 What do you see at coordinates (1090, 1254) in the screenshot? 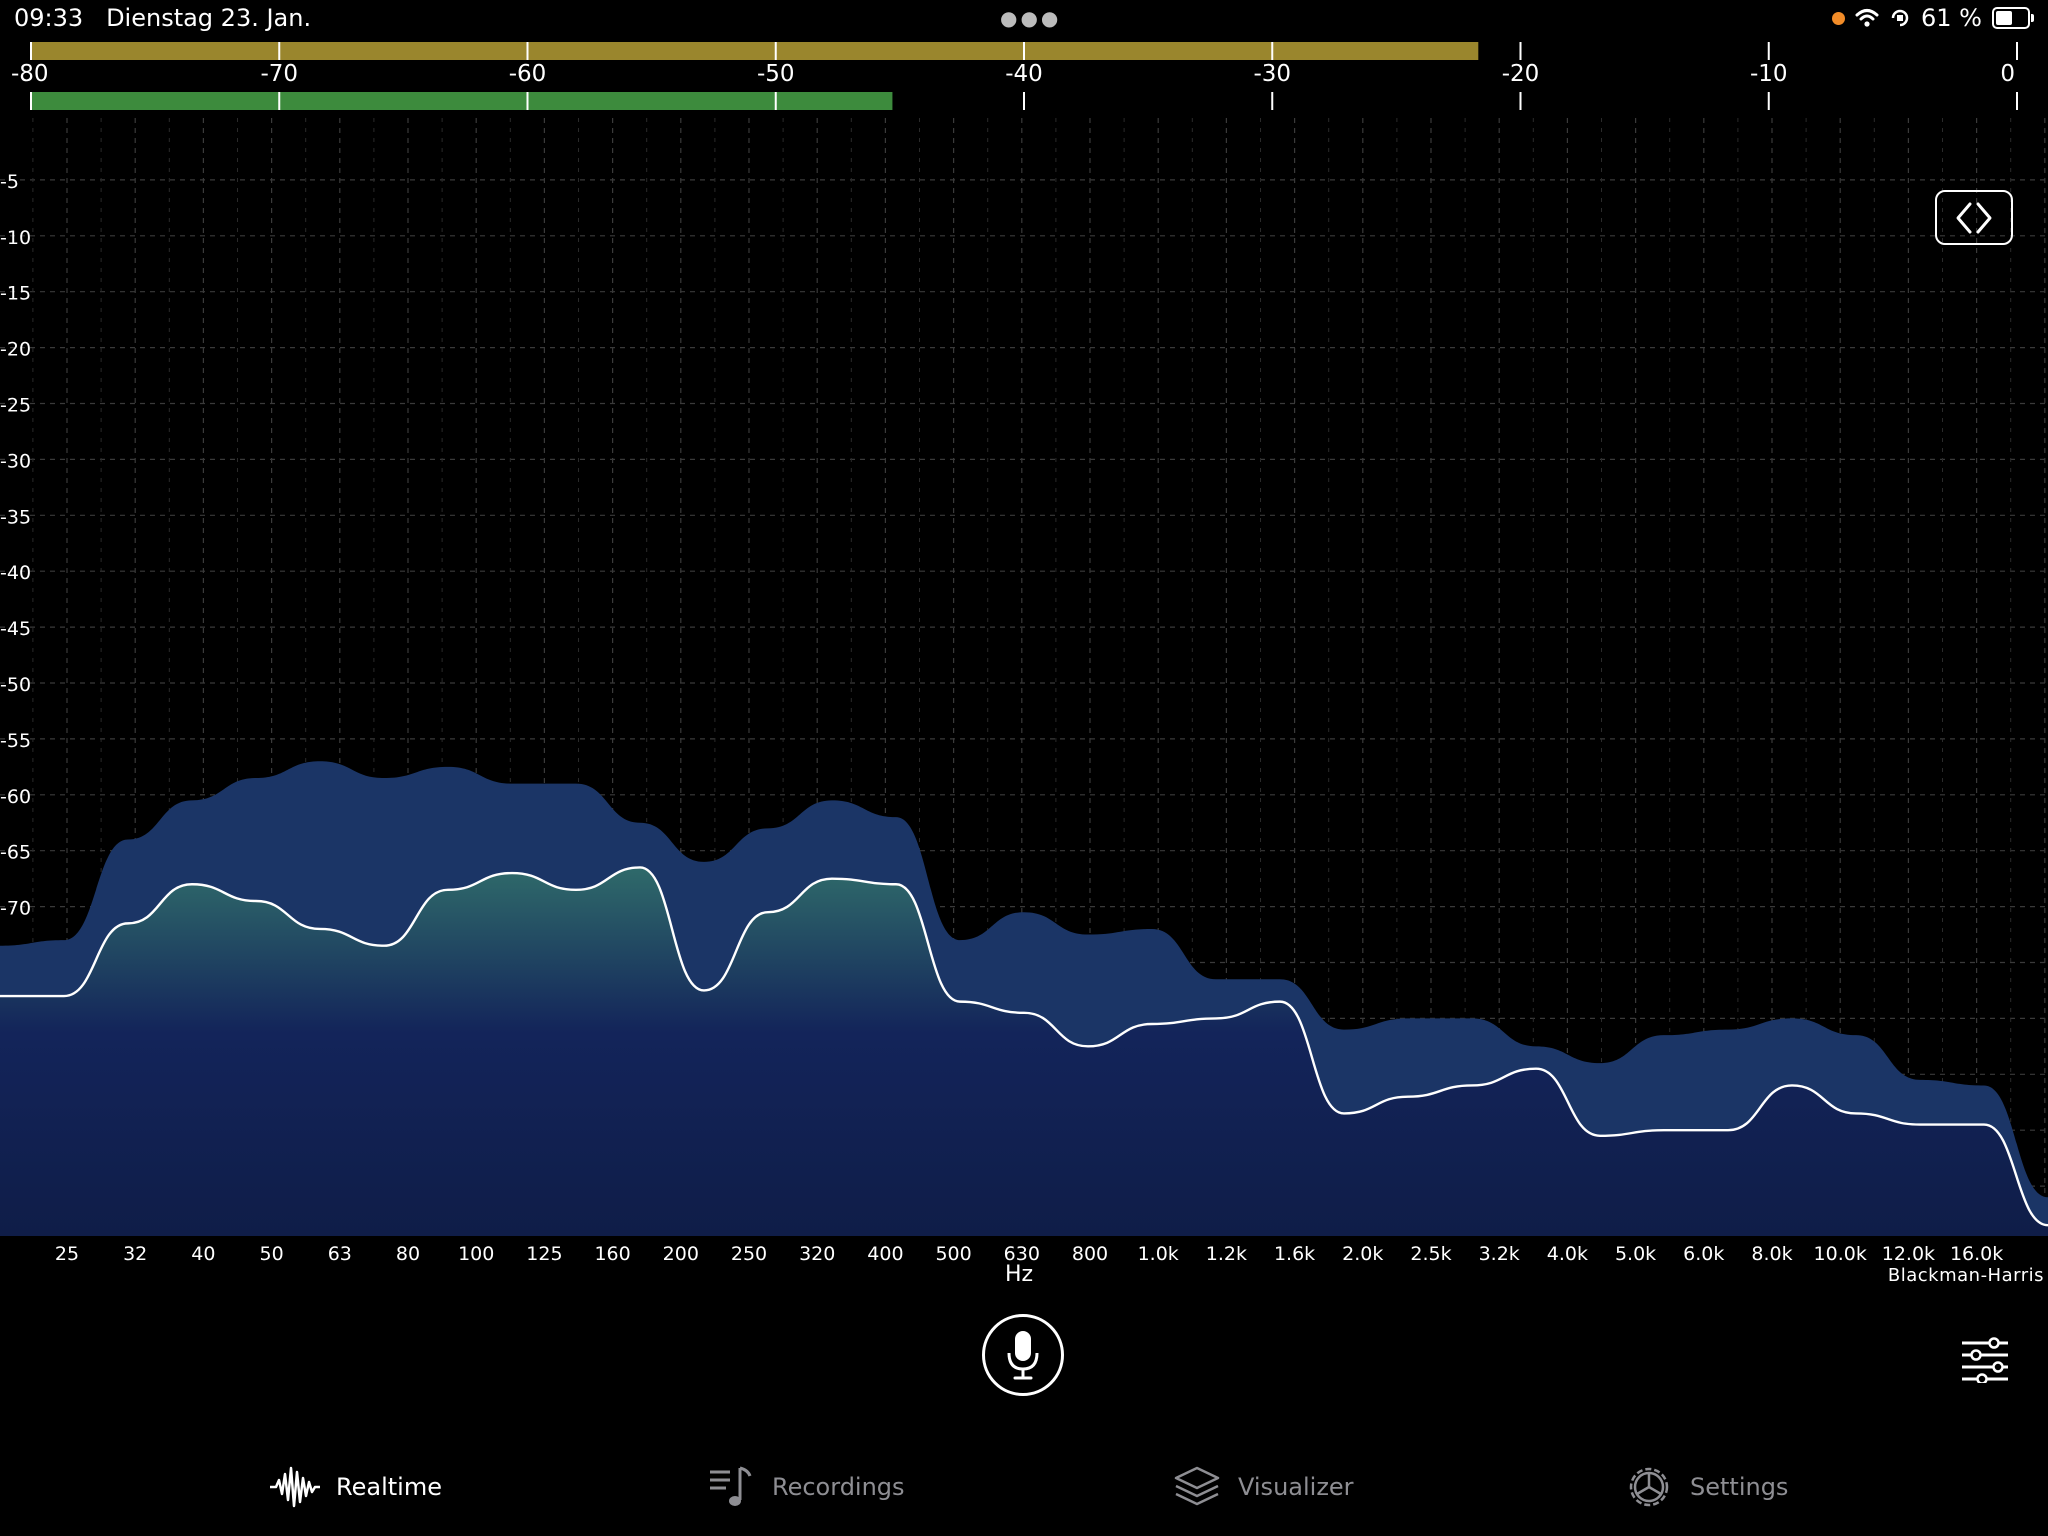
I see `x-tick-label: 800` at bounding box center [1090, 1254].